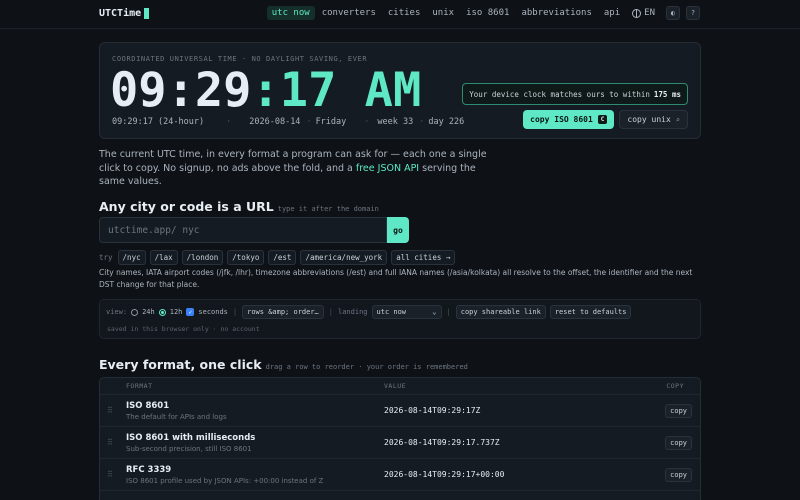  I want to click on chip-est: /est, so click(282, 257).